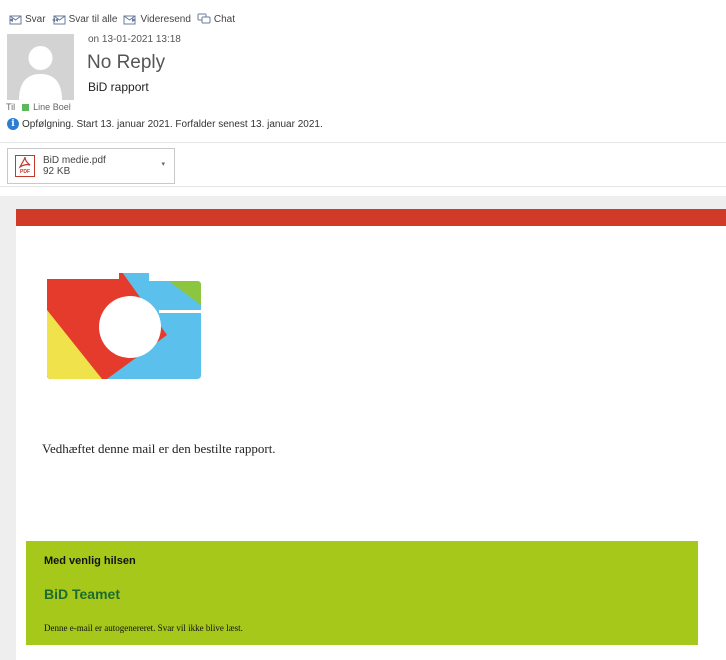  Describe the element at coordinates (82, 594) in the screenshot. I see `signature-team: BiD Teamet` at that location.